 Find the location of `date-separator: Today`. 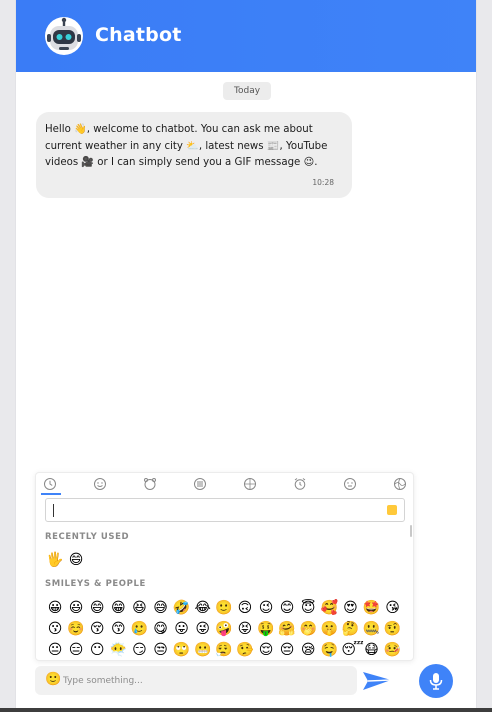

date-separator: Today is located at coordinates (247, 91).